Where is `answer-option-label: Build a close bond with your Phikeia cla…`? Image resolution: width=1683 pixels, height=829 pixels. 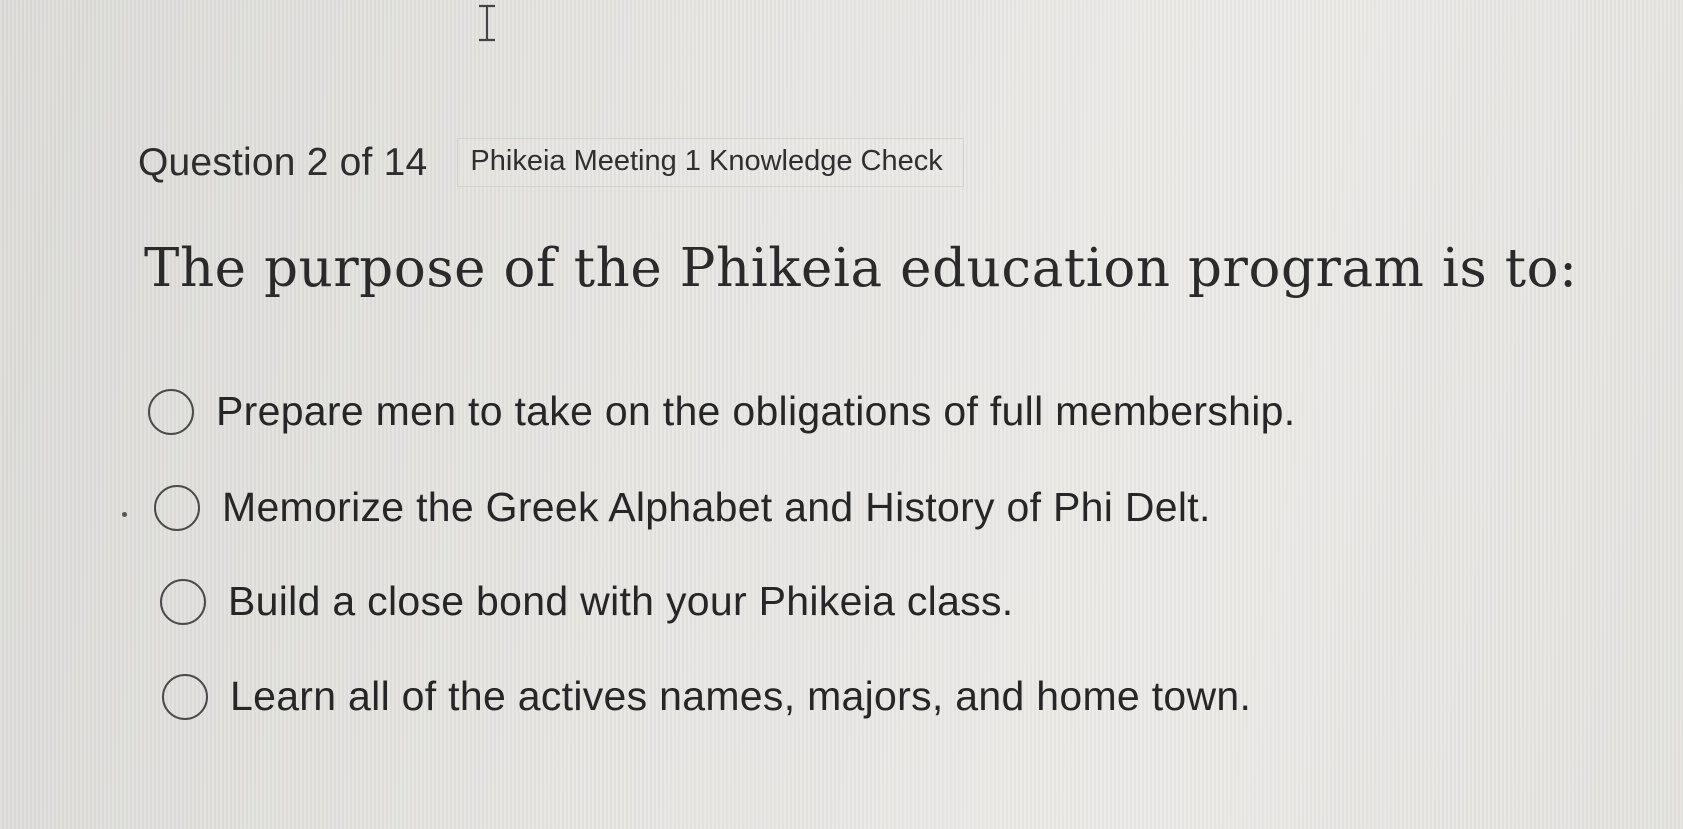
answer-option-label: Build a close bond with your Phikeia cla… is located at coordinates (620, 601).